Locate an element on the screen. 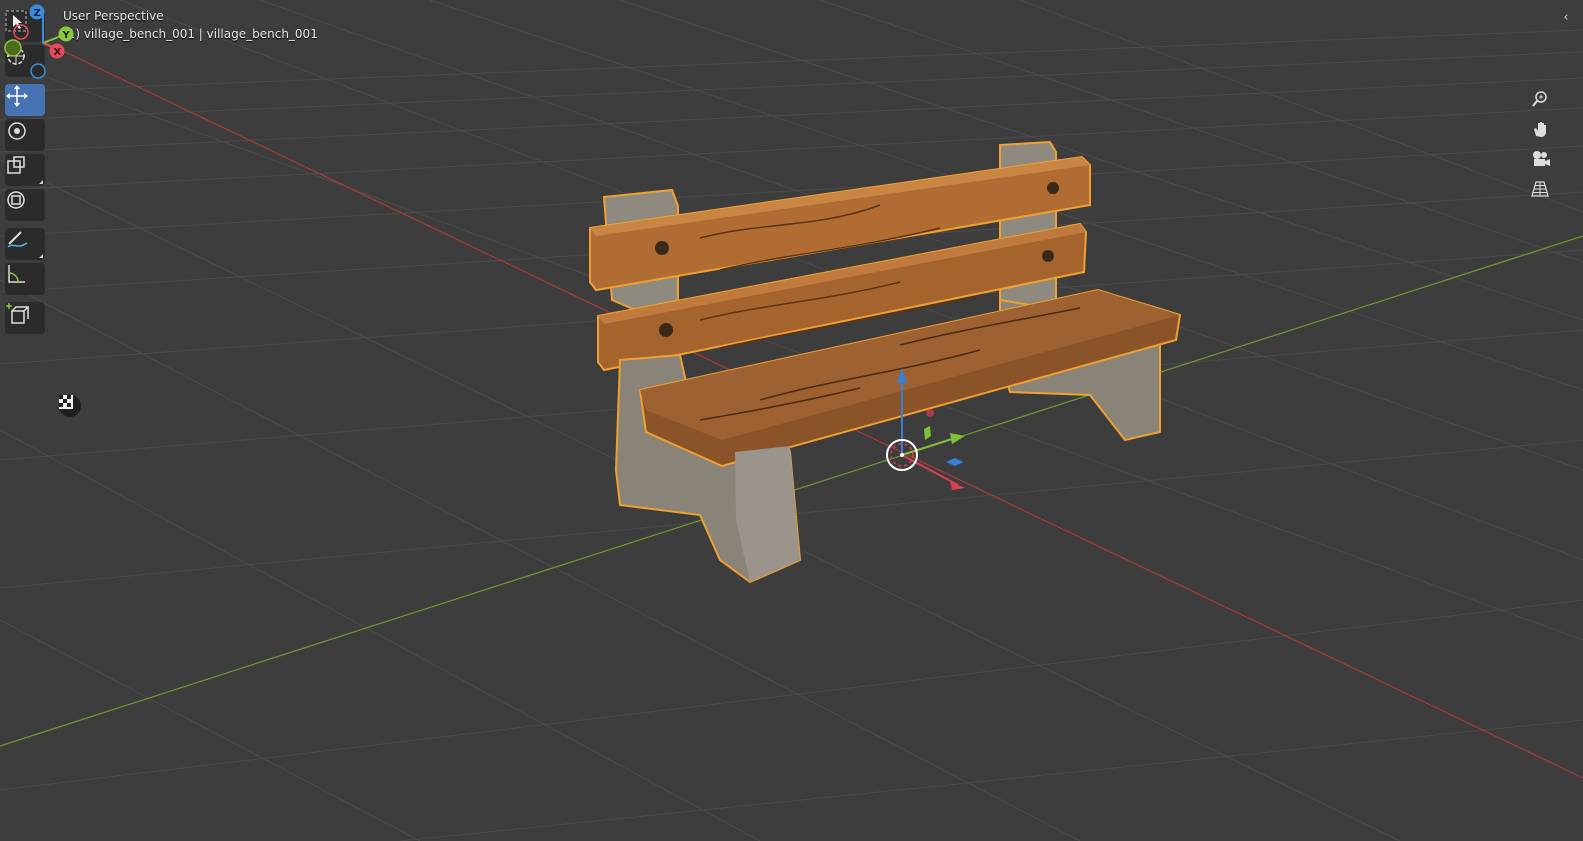  checker-icon is located at coordinates (66, 402).